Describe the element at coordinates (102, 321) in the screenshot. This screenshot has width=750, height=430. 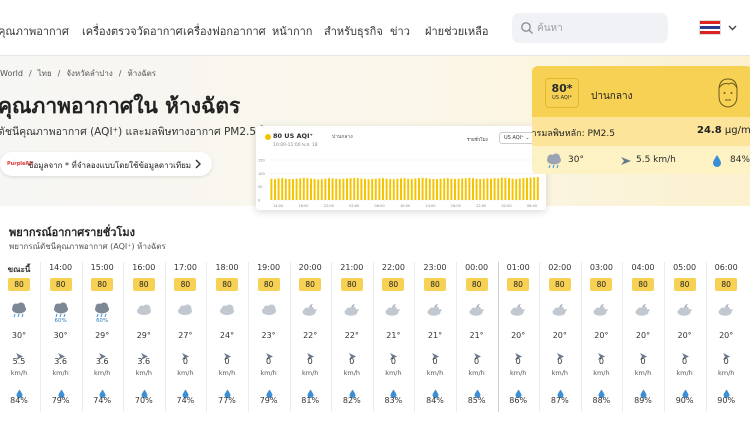
I see `forecast-precip: 60%` at that location.